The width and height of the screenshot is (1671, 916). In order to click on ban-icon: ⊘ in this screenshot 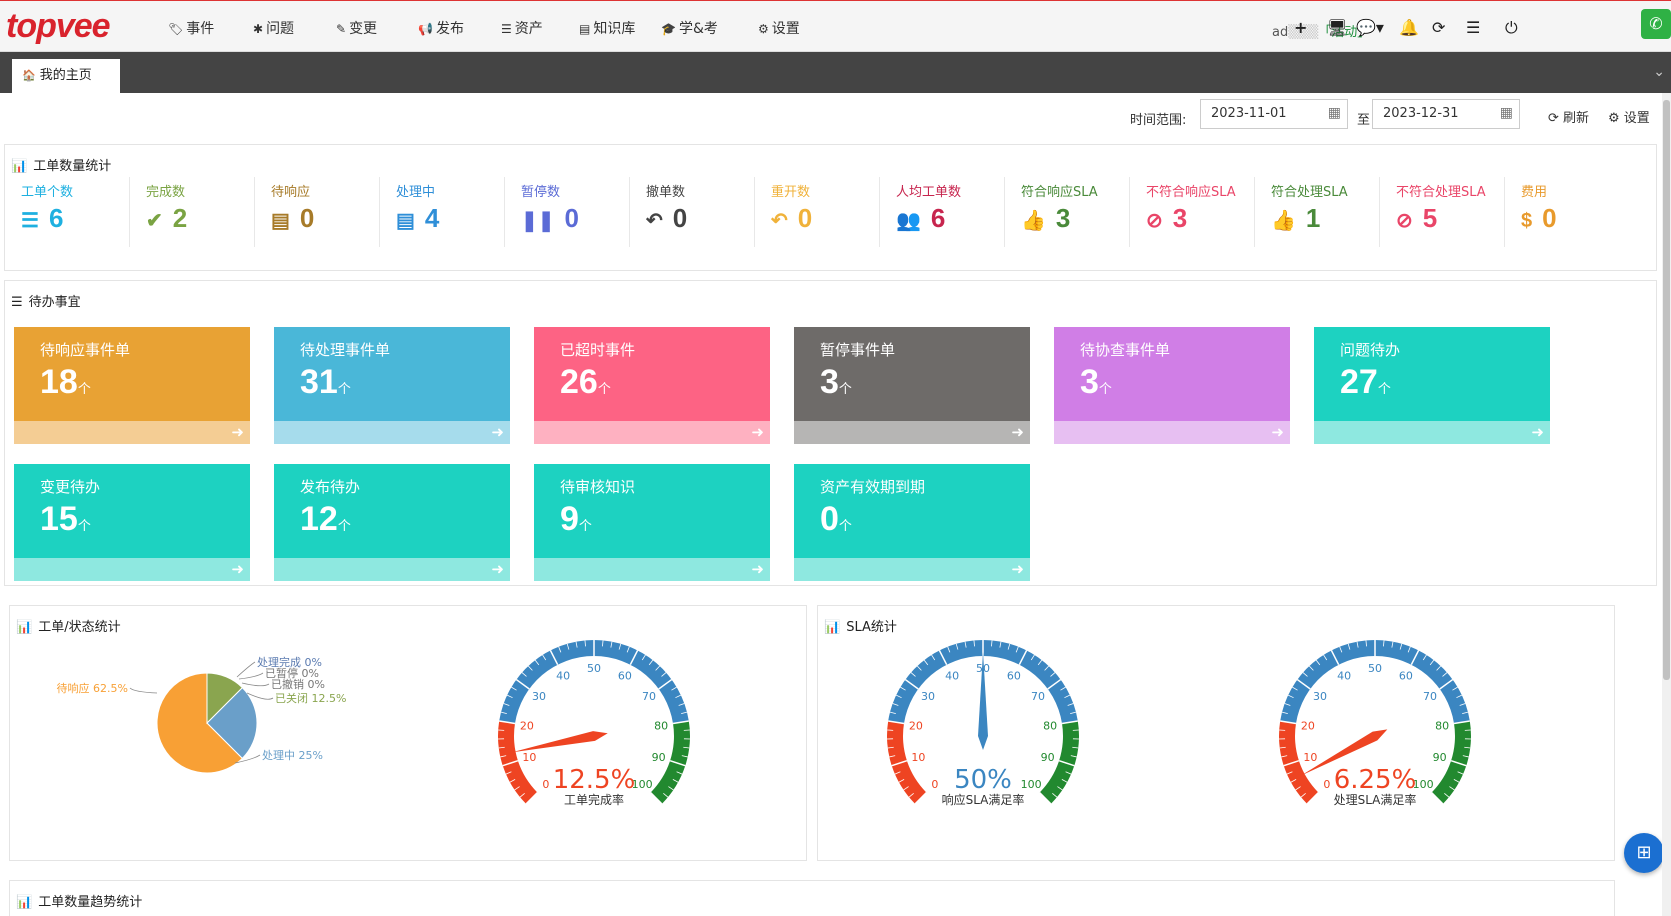, I will do `click(1404, 221)`.